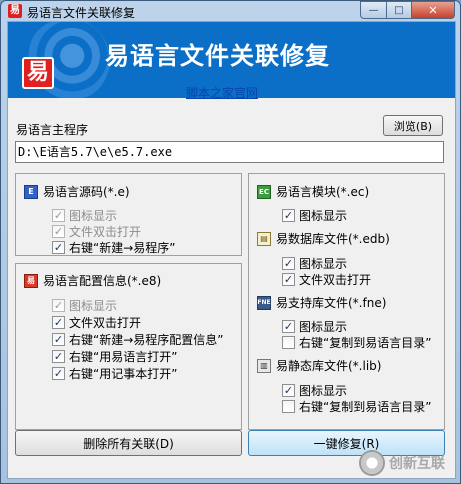 Image resolution: width=461 pixels, height=484 pixels. What do you see at coordinates (128, 443) in the screenshot?
I see `delete-all-associations-button: 删除所有关联(D)` at bounding box center [128, 443].